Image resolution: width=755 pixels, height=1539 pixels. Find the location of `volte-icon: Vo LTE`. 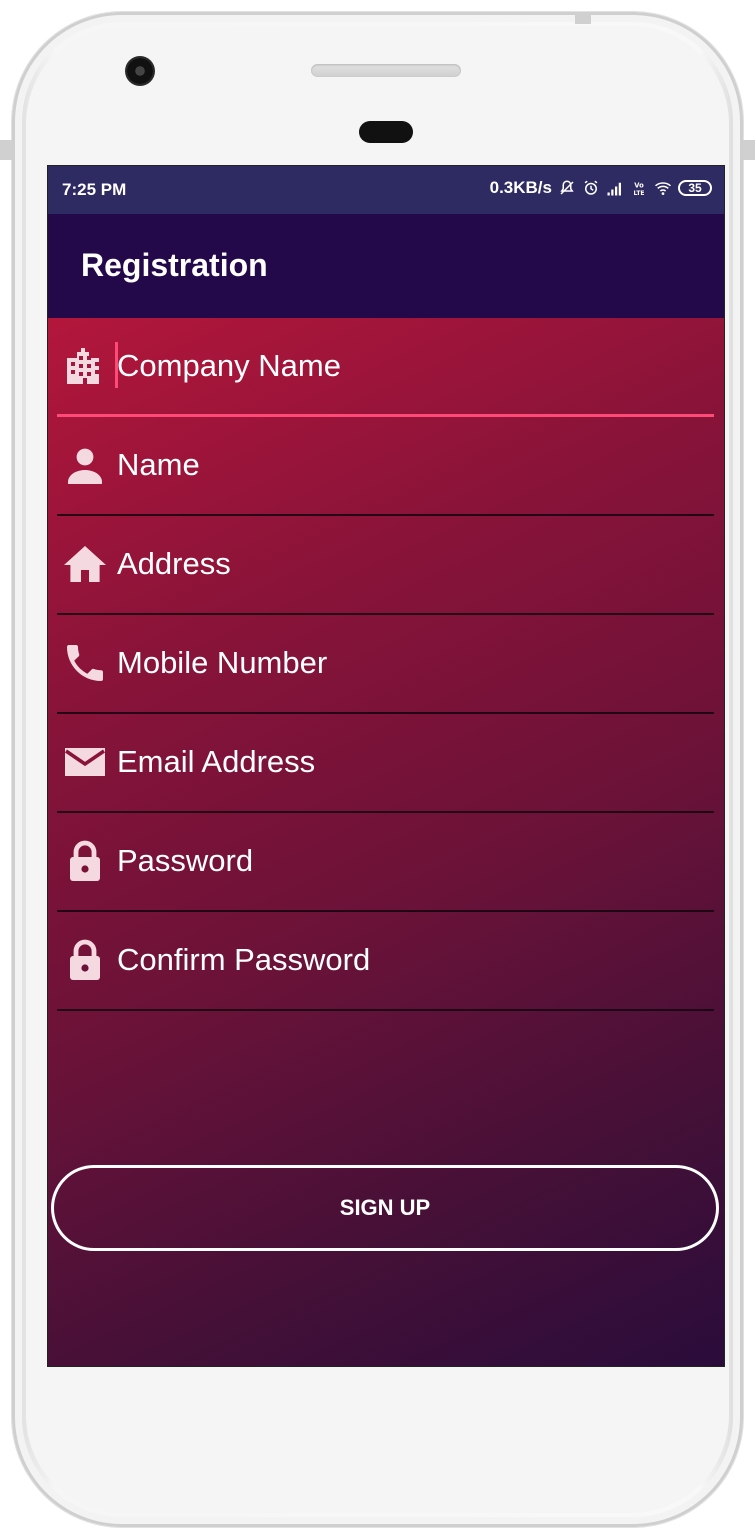

volte-icon: Vo LTE is located at coordinates (638, 189).